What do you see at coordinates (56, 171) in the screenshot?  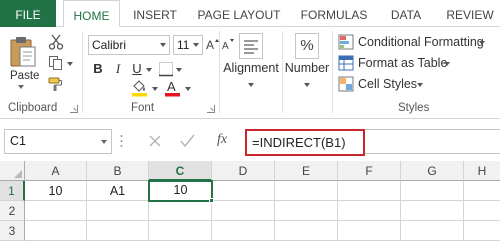 I see `column-header-a: A` at bounding box center [56, 171].